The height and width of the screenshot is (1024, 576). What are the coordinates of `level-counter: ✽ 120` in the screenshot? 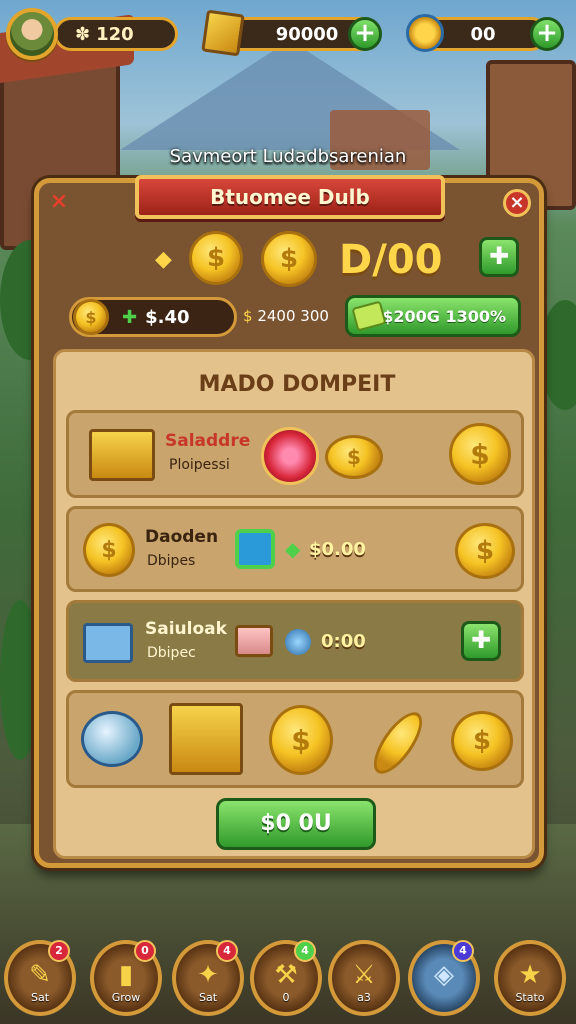 It's located at (116, 34).